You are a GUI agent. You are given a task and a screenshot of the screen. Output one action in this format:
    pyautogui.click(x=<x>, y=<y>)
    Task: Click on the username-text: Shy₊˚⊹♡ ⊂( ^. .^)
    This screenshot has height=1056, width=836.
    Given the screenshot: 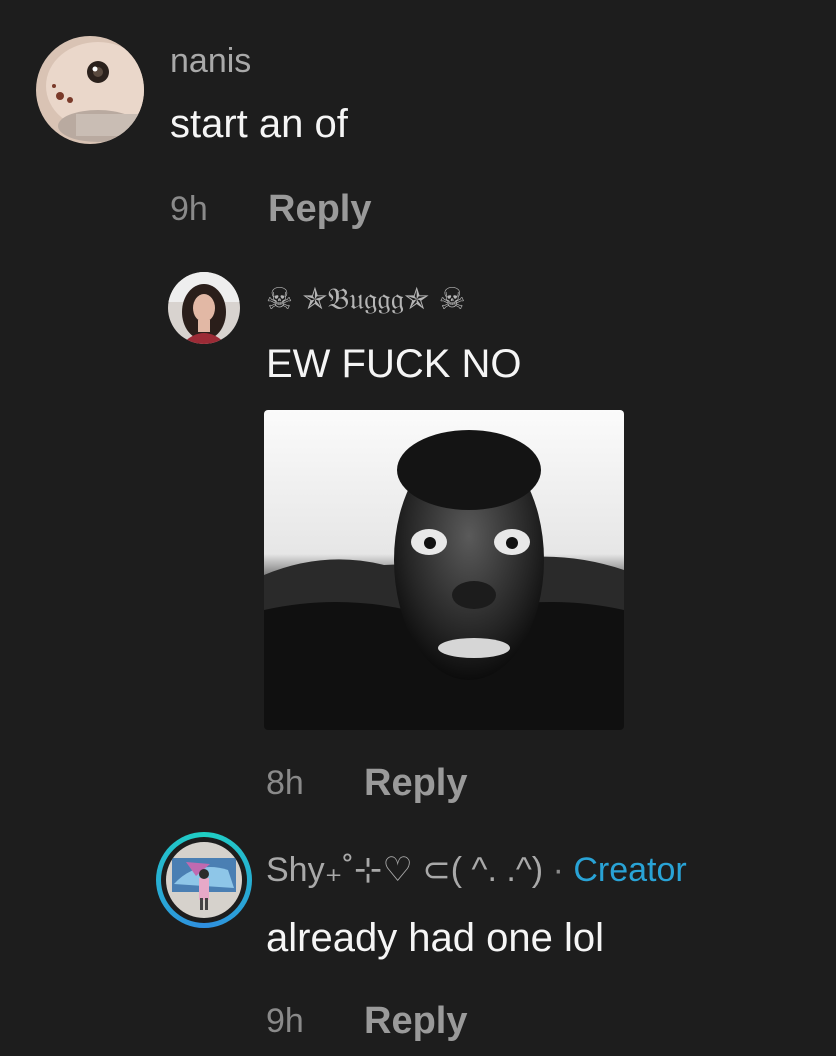 What is the action you would take?
    pyautogui.click(x=405, y=870)
    